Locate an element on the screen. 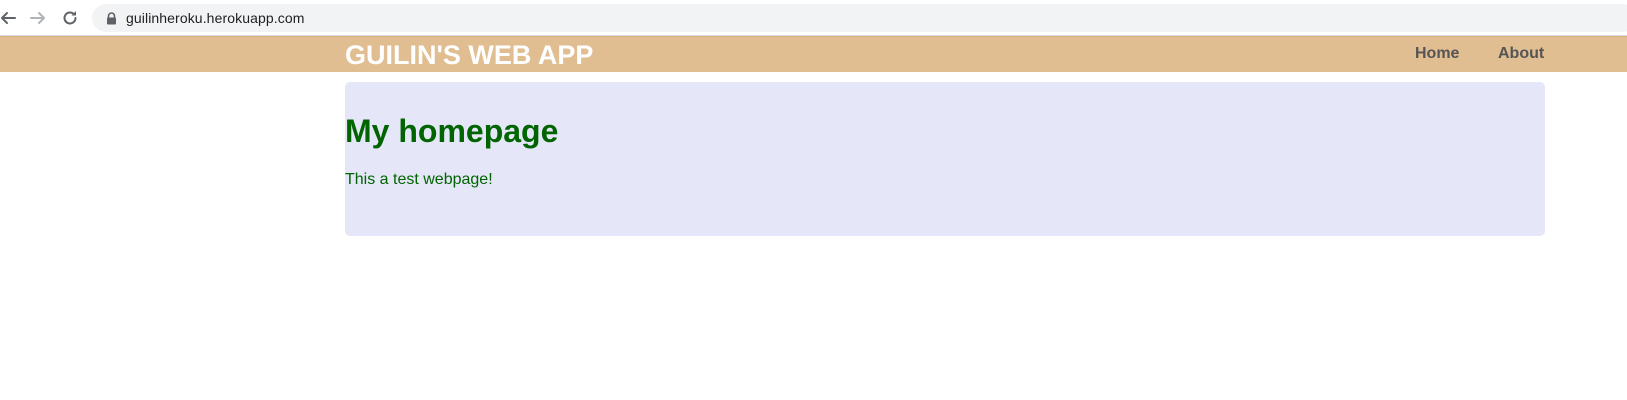 The width and height of the screenshot is (1627, 400). url-text: guilinheroku.herokuapp.com is located at coordinates (215, 18).